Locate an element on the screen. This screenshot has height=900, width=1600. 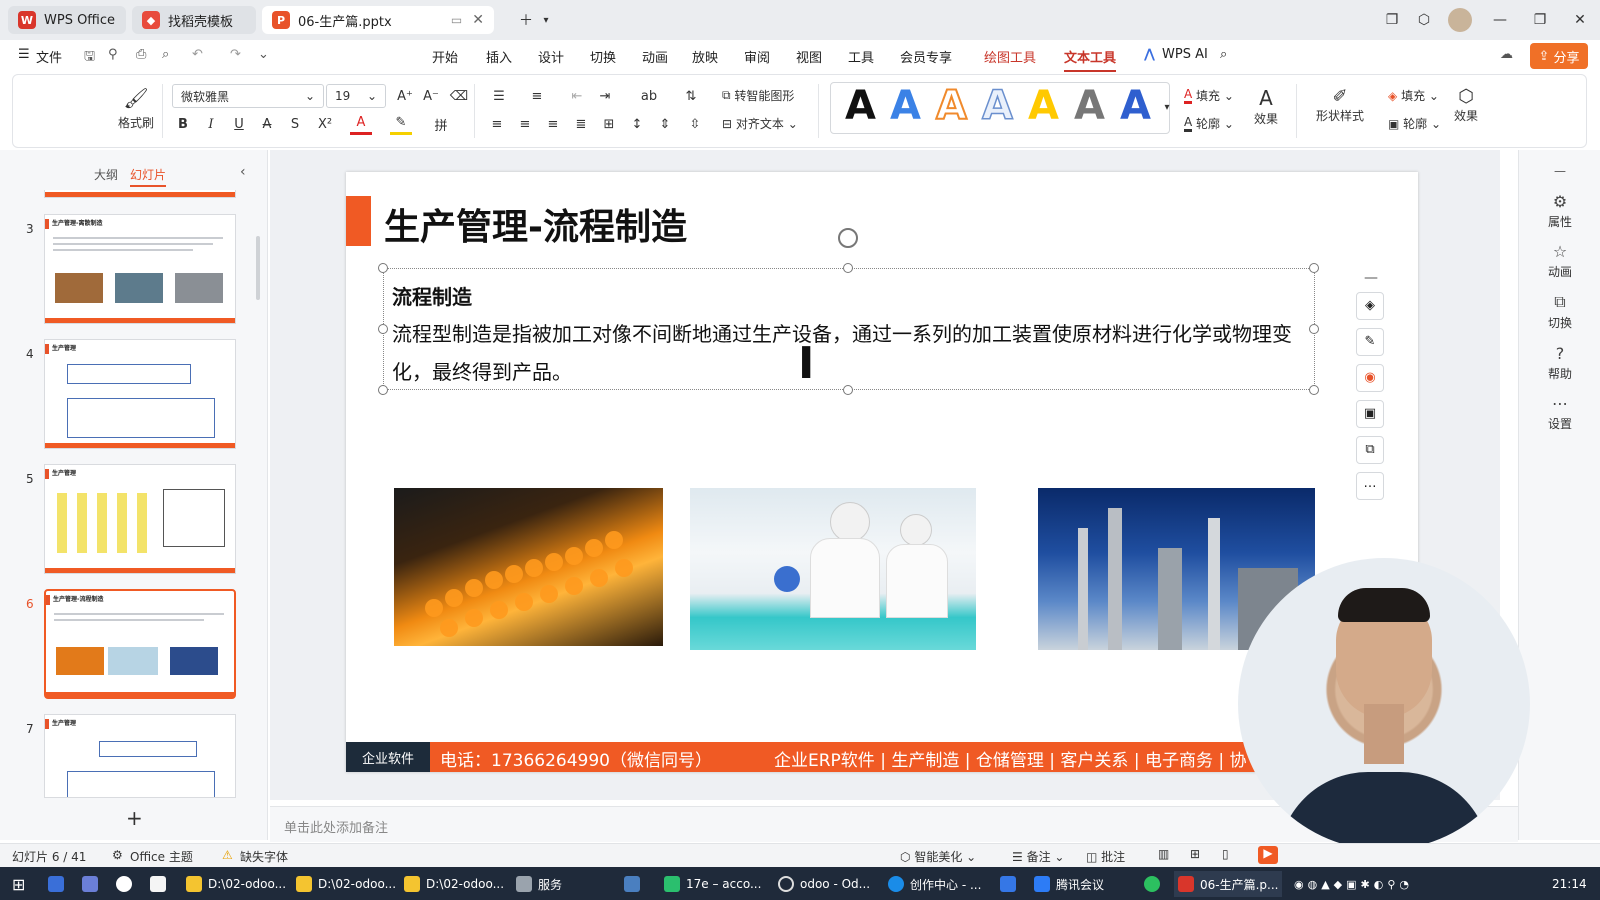
slide-thumbnail-7: 生产管理 is located at coordinates (140, 756).